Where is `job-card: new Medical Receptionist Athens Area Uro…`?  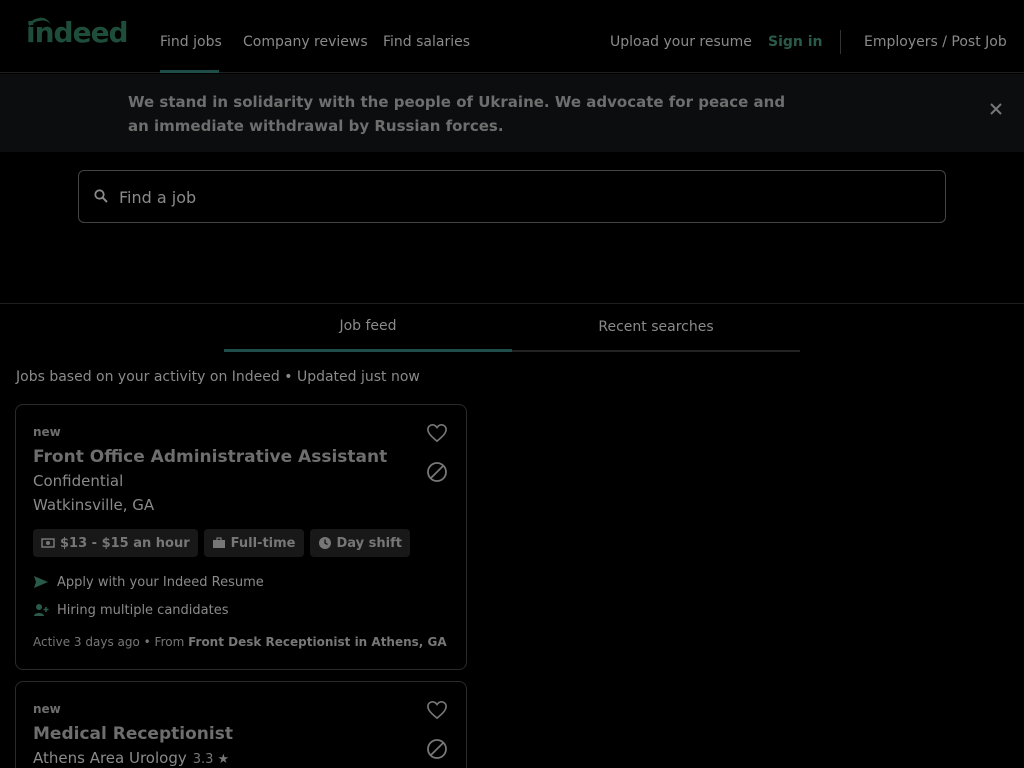 job-card: new Medical Receptionist Athens Area Uro… is located at coordinates (241, 724).